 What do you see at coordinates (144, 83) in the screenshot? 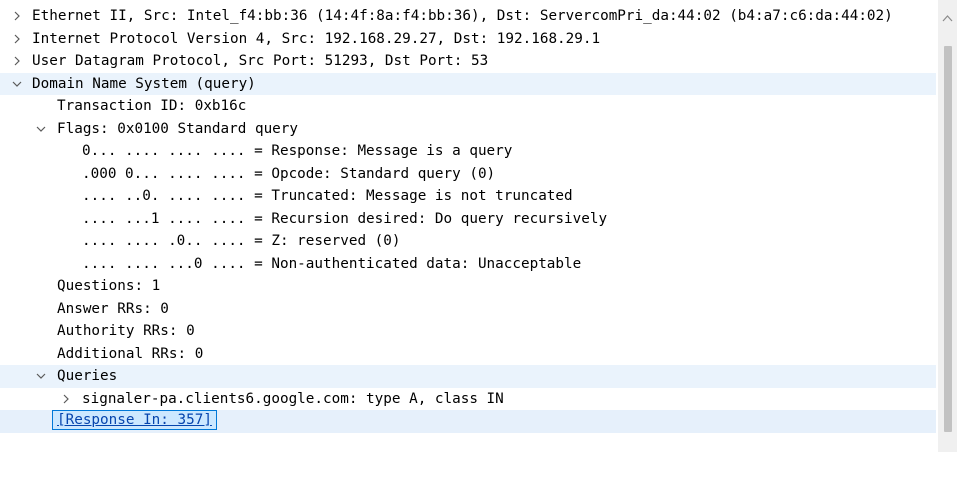
I see `tree-row-label: Domain Name System (query)` at bounding box center [144, 83].